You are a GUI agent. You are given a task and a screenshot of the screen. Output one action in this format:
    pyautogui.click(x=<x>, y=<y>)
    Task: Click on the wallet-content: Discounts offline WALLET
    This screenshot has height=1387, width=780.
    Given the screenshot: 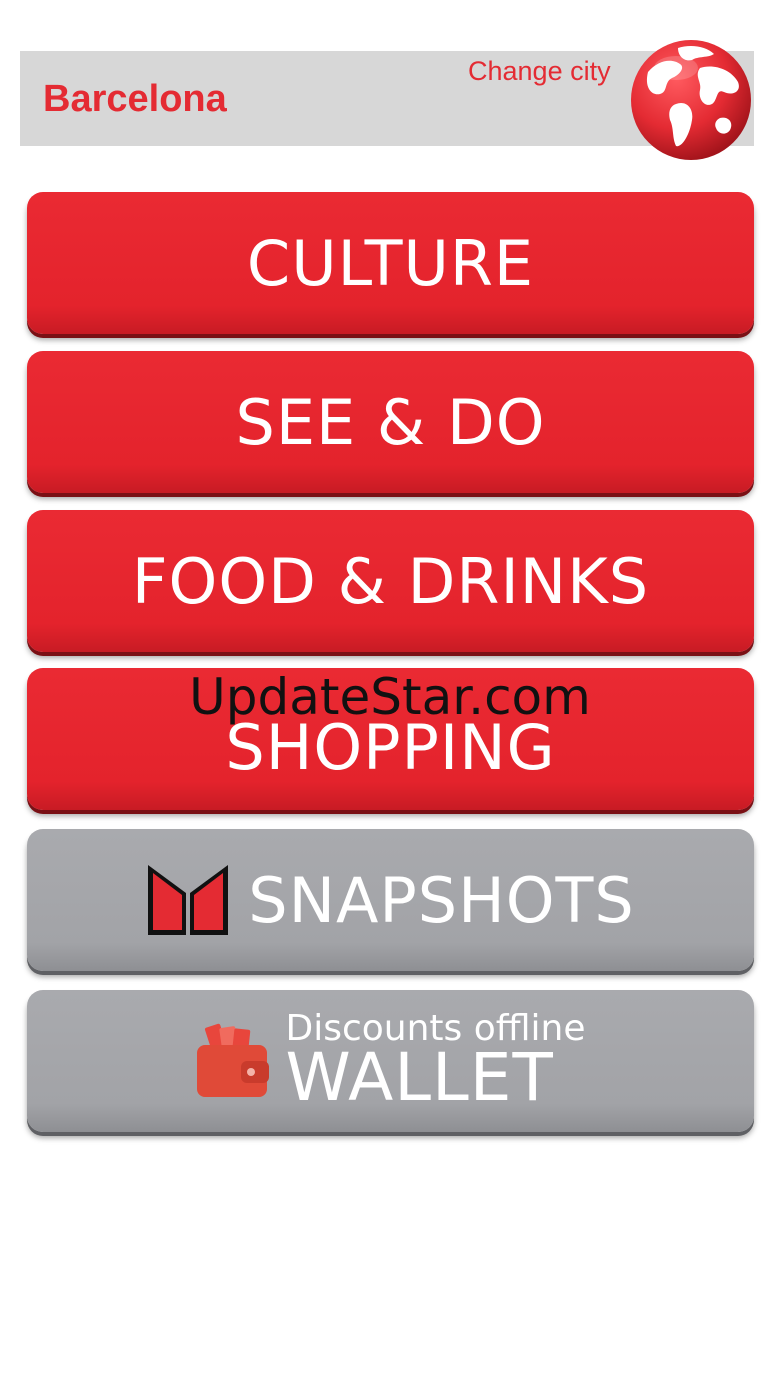 What is the action you would take?
    pyautogui.click(x=390, y=1061)
    